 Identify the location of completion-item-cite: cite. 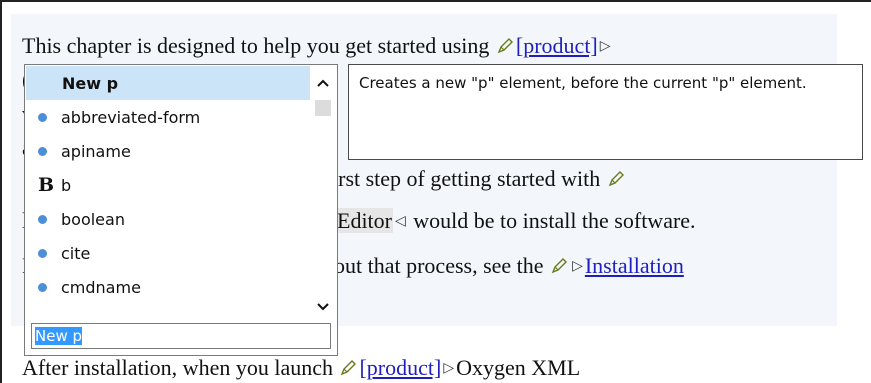
(168, 253).